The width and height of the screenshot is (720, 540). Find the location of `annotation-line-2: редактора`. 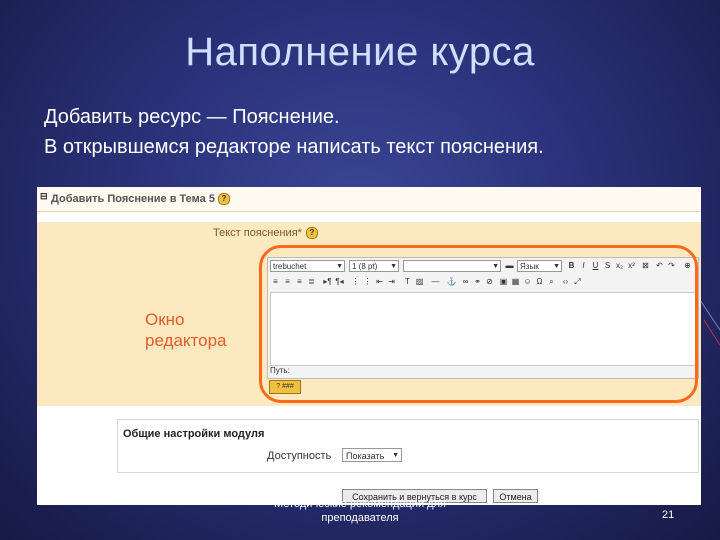

annotation-line-2: редактора is located at coordinates (186, 340).